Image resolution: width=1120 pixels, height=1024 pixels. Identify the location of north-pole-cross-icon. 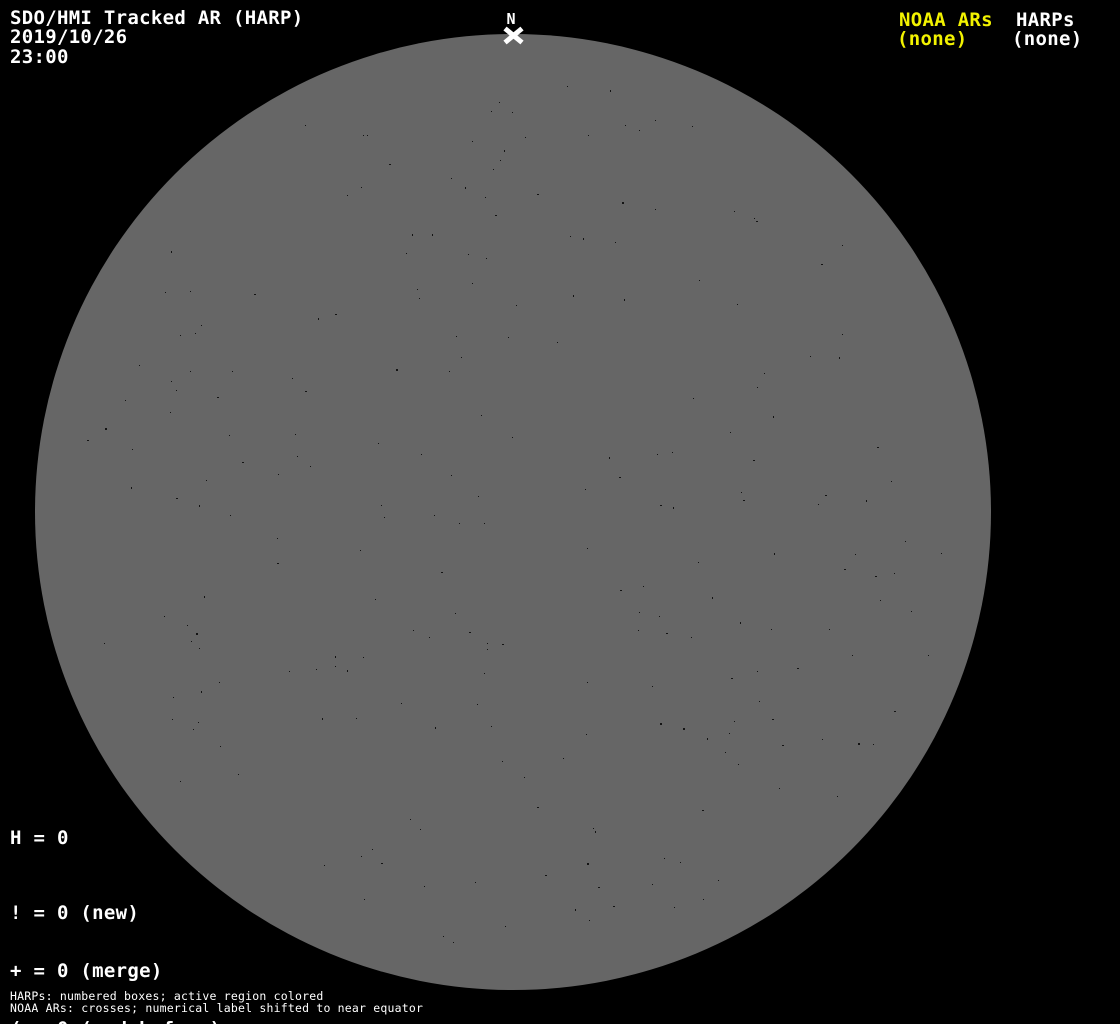
(513, 35).